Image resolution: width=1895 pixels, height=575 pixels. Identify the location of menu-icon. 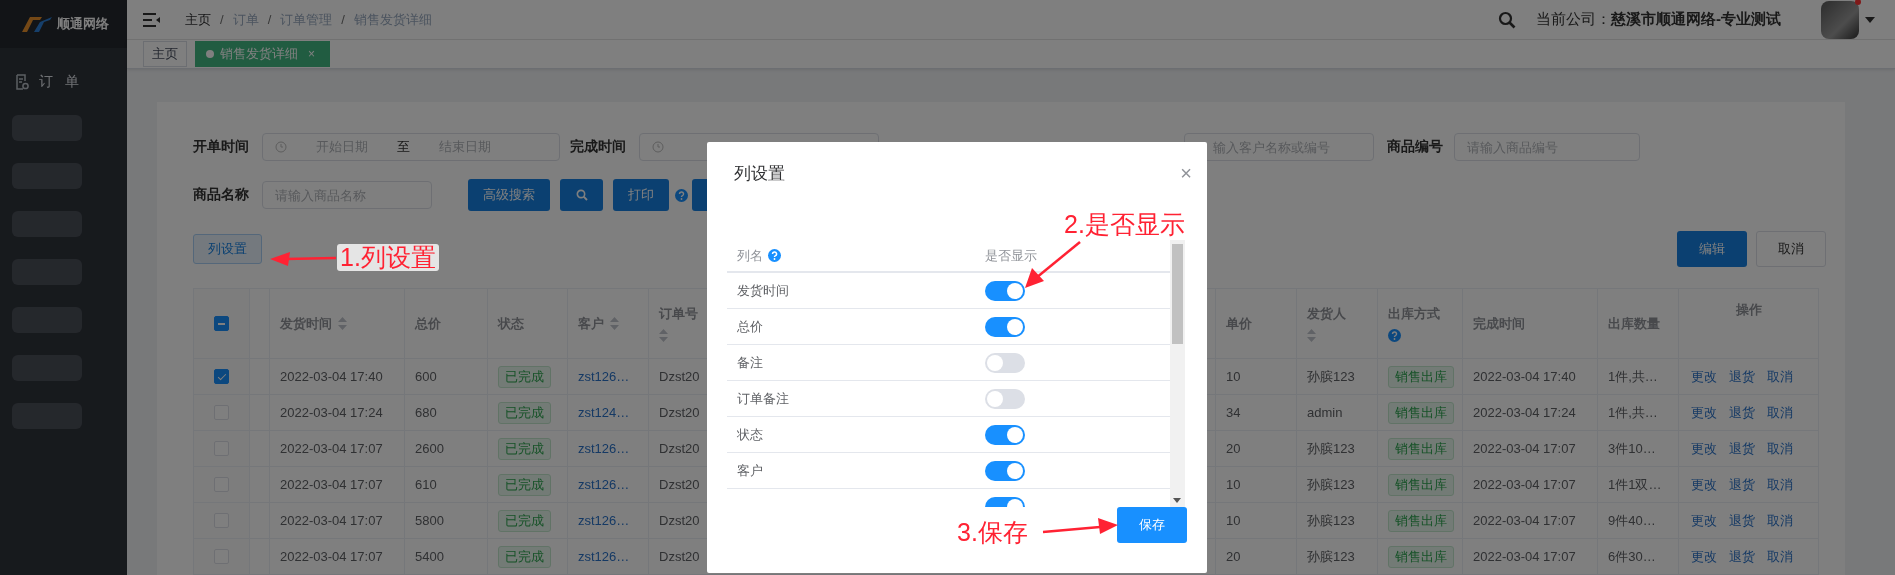
(152, 19).